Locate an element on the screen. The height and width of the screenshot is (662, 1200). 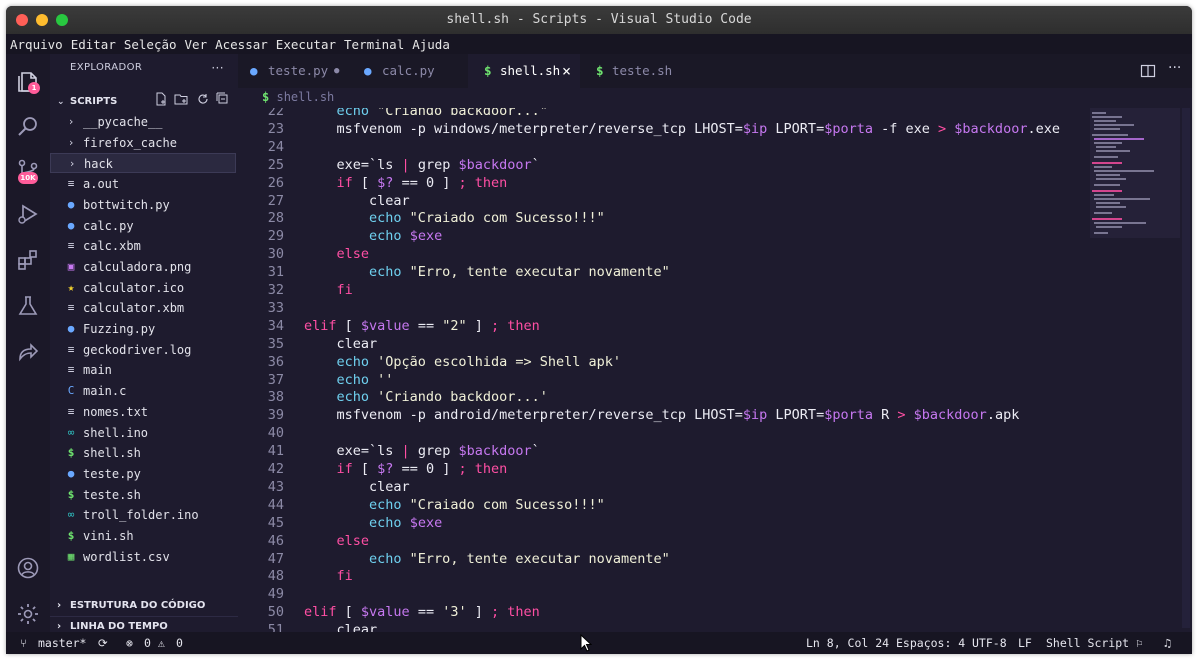
menu-item-seleção: Seleção is located at coordinates (150, 43).